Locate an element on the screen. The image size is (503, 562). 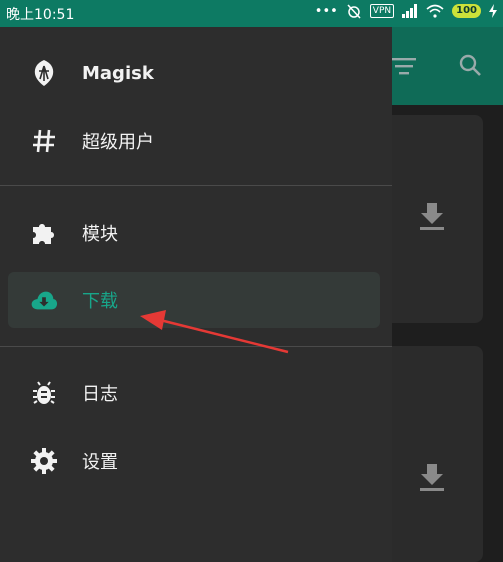
vpn-badge: VPN is located at coordinates (382, 11).